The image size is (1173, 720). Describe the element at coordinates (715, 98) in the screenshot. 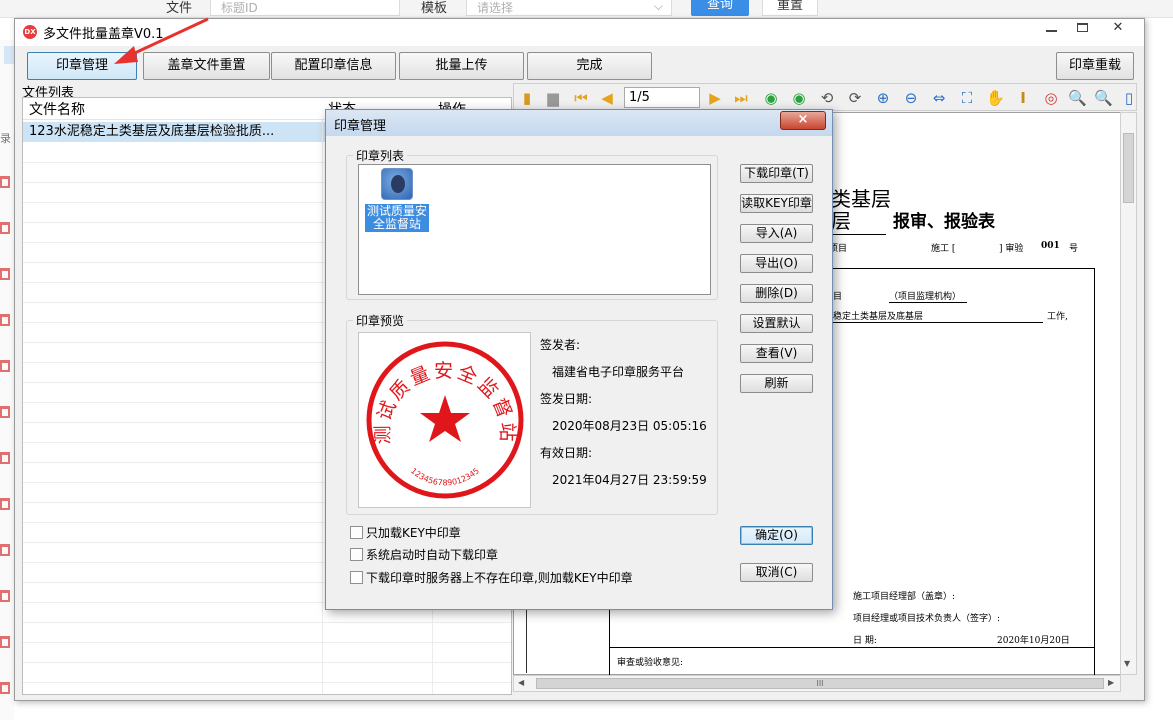

I see `next-page-icon: ▶` at that location.